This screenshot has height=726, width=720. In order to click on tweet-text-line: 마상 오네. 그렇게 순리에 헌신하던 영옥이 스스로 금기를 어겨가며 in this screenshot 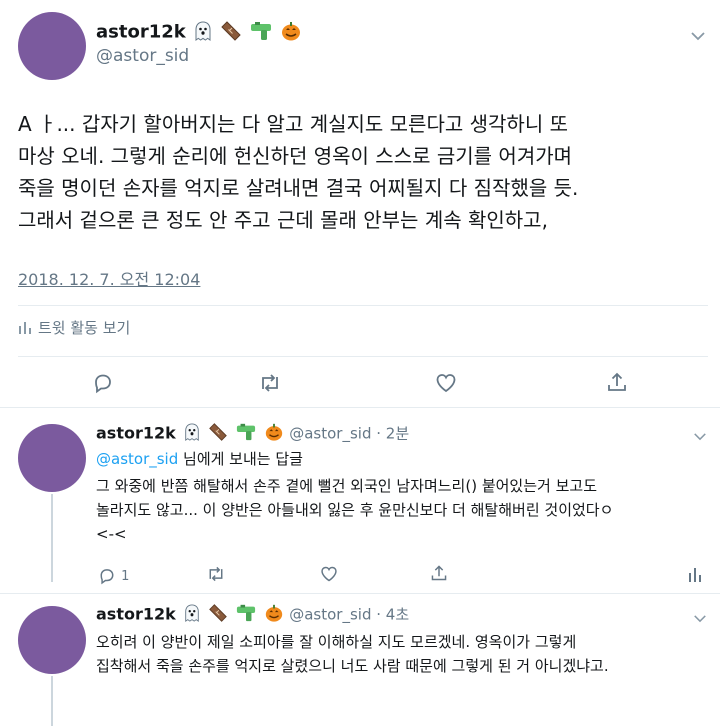, I will do `click(295, 156)`.